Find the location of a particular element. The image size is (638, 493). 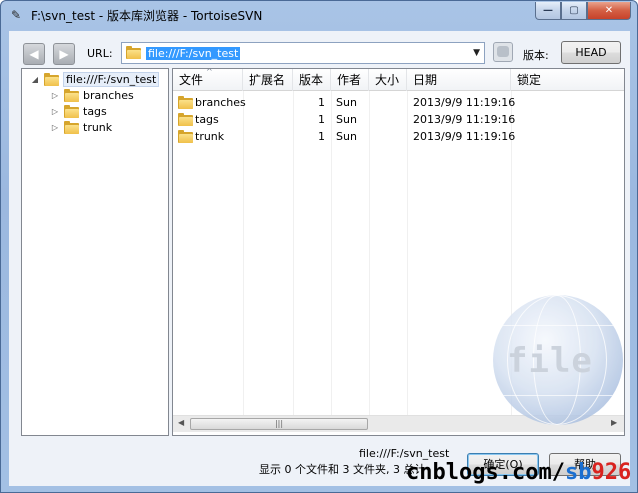

back-button: ◀ is located at coordinates (34, 54).